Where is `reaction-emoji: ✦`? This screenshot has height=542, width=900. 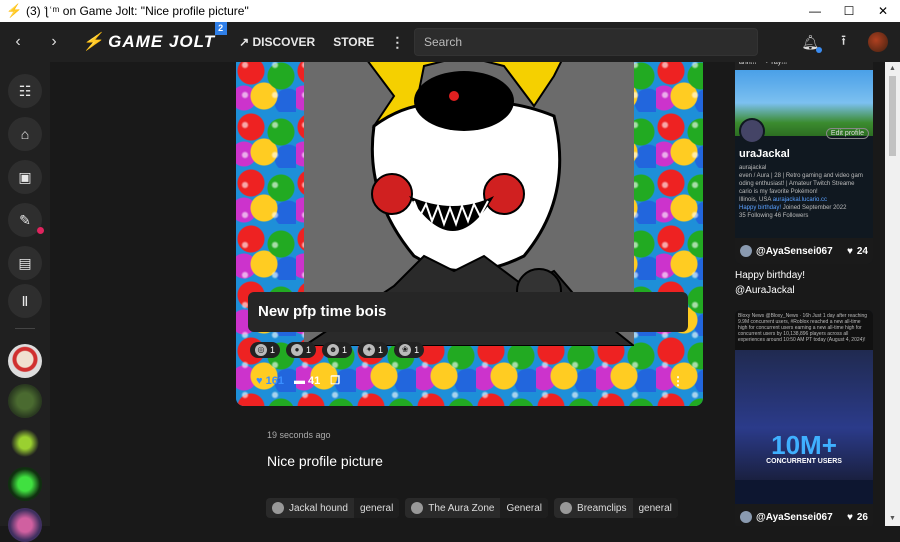 reaction-emoji: ✦ is located at coordinates (369, 350).